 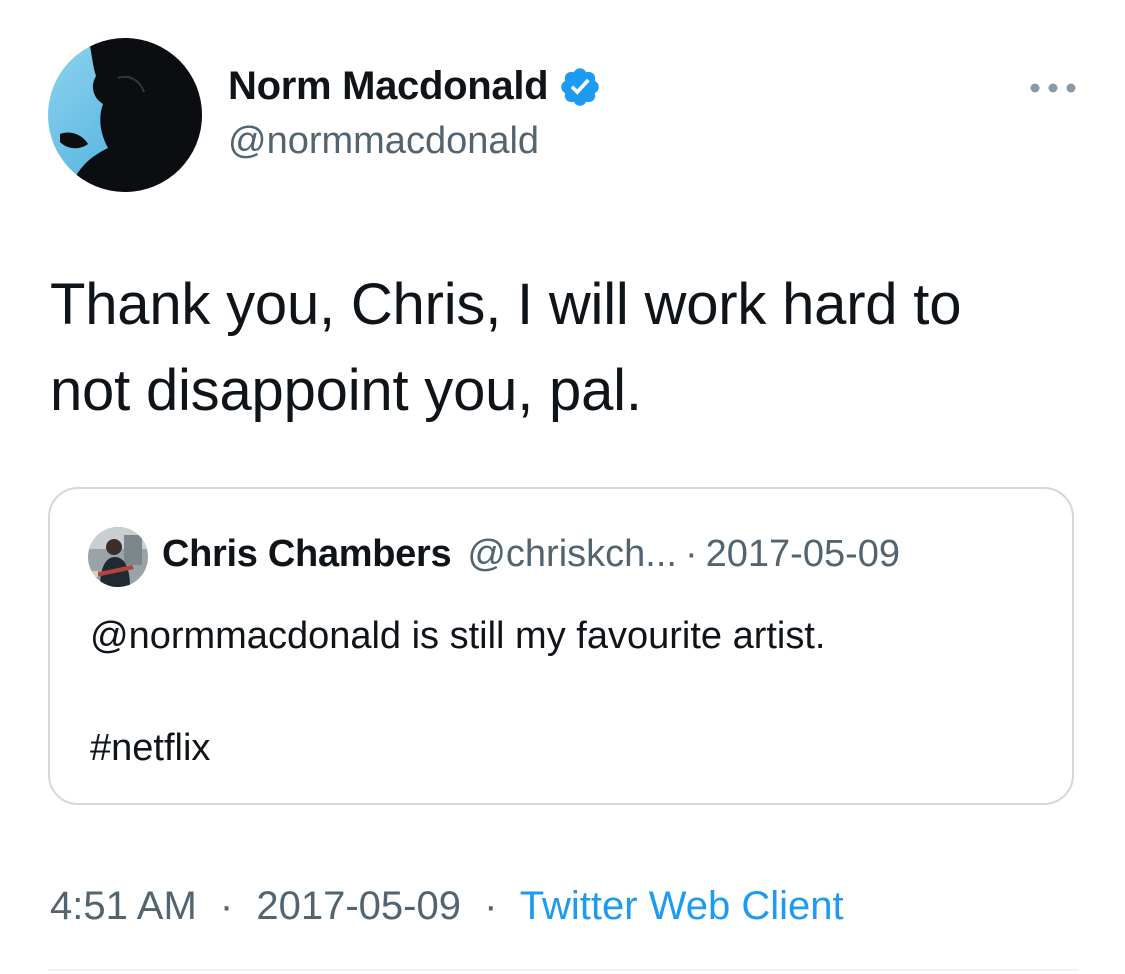 I want to click on quoted-header: Chris Chambers @chriskch... · 2017-05-09, so click(x=531, y=554).